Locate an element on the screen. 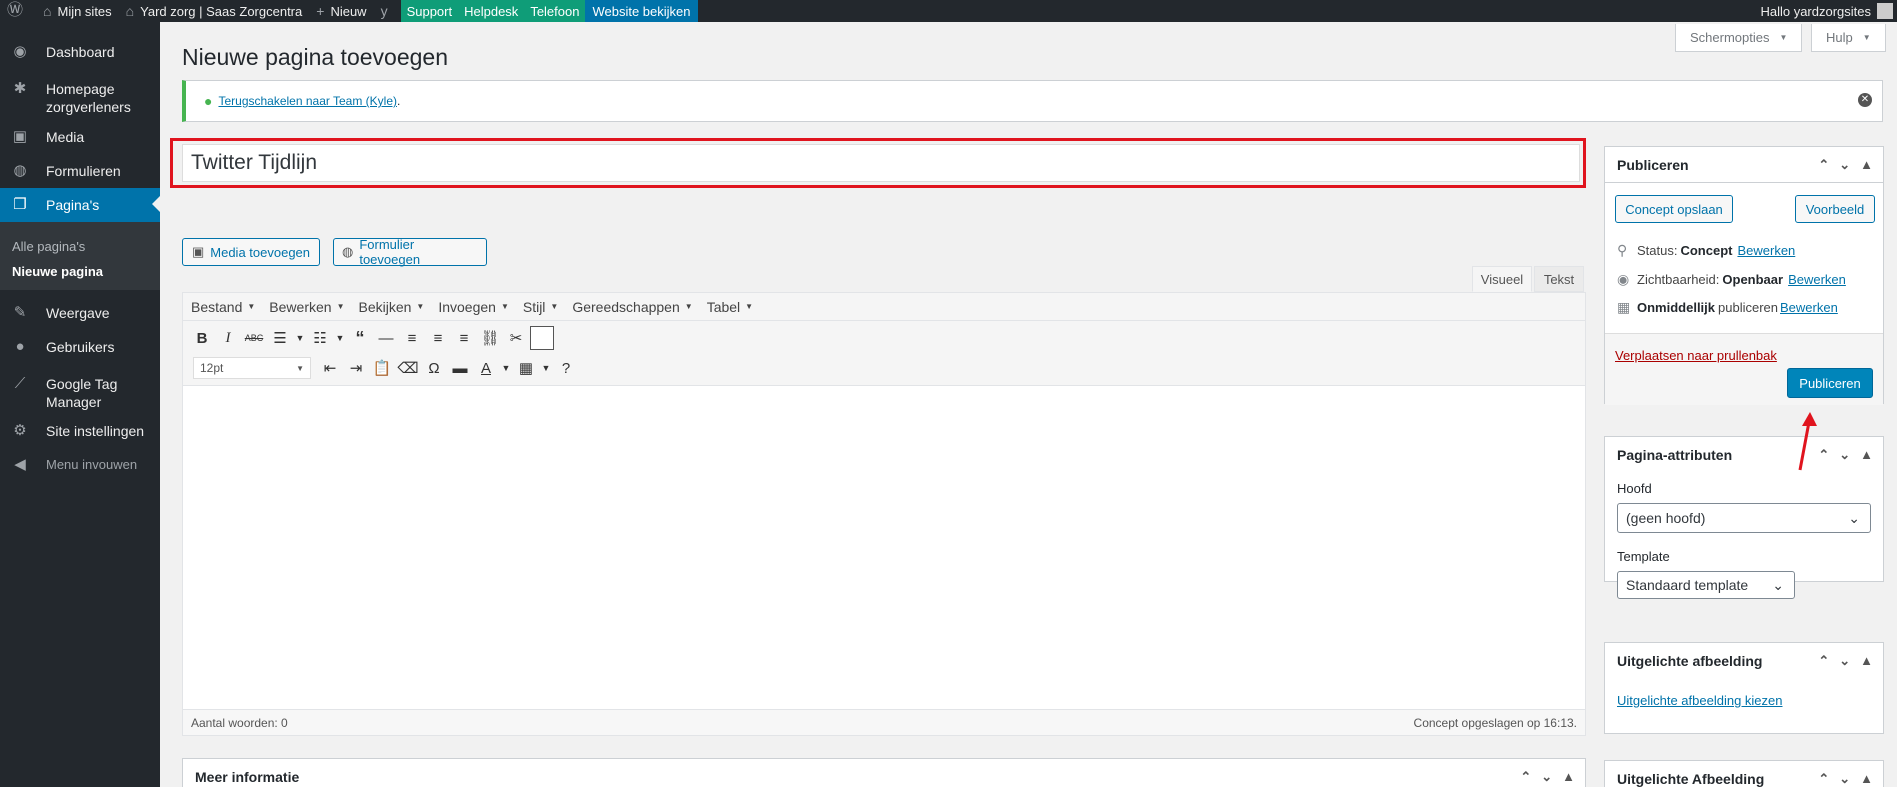 The image size is (1897, 787). menu-view: Bekijken ▼ is located at coordinates (391, 307).